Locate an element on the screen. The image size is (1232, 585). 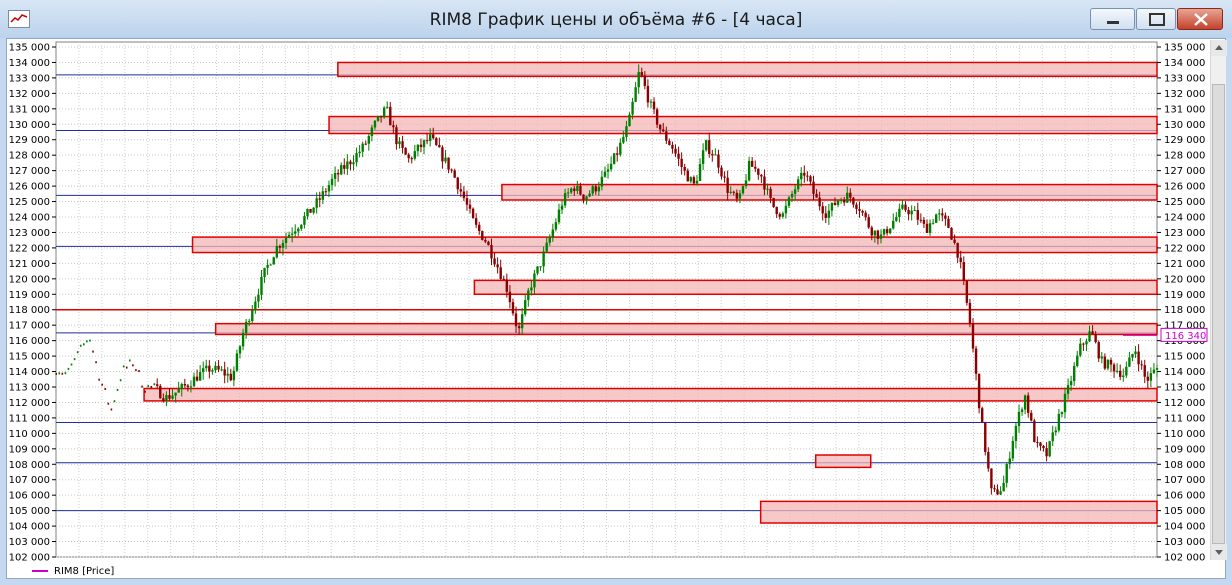
vertical-scrollbar is located at coordinates (1218, 300).